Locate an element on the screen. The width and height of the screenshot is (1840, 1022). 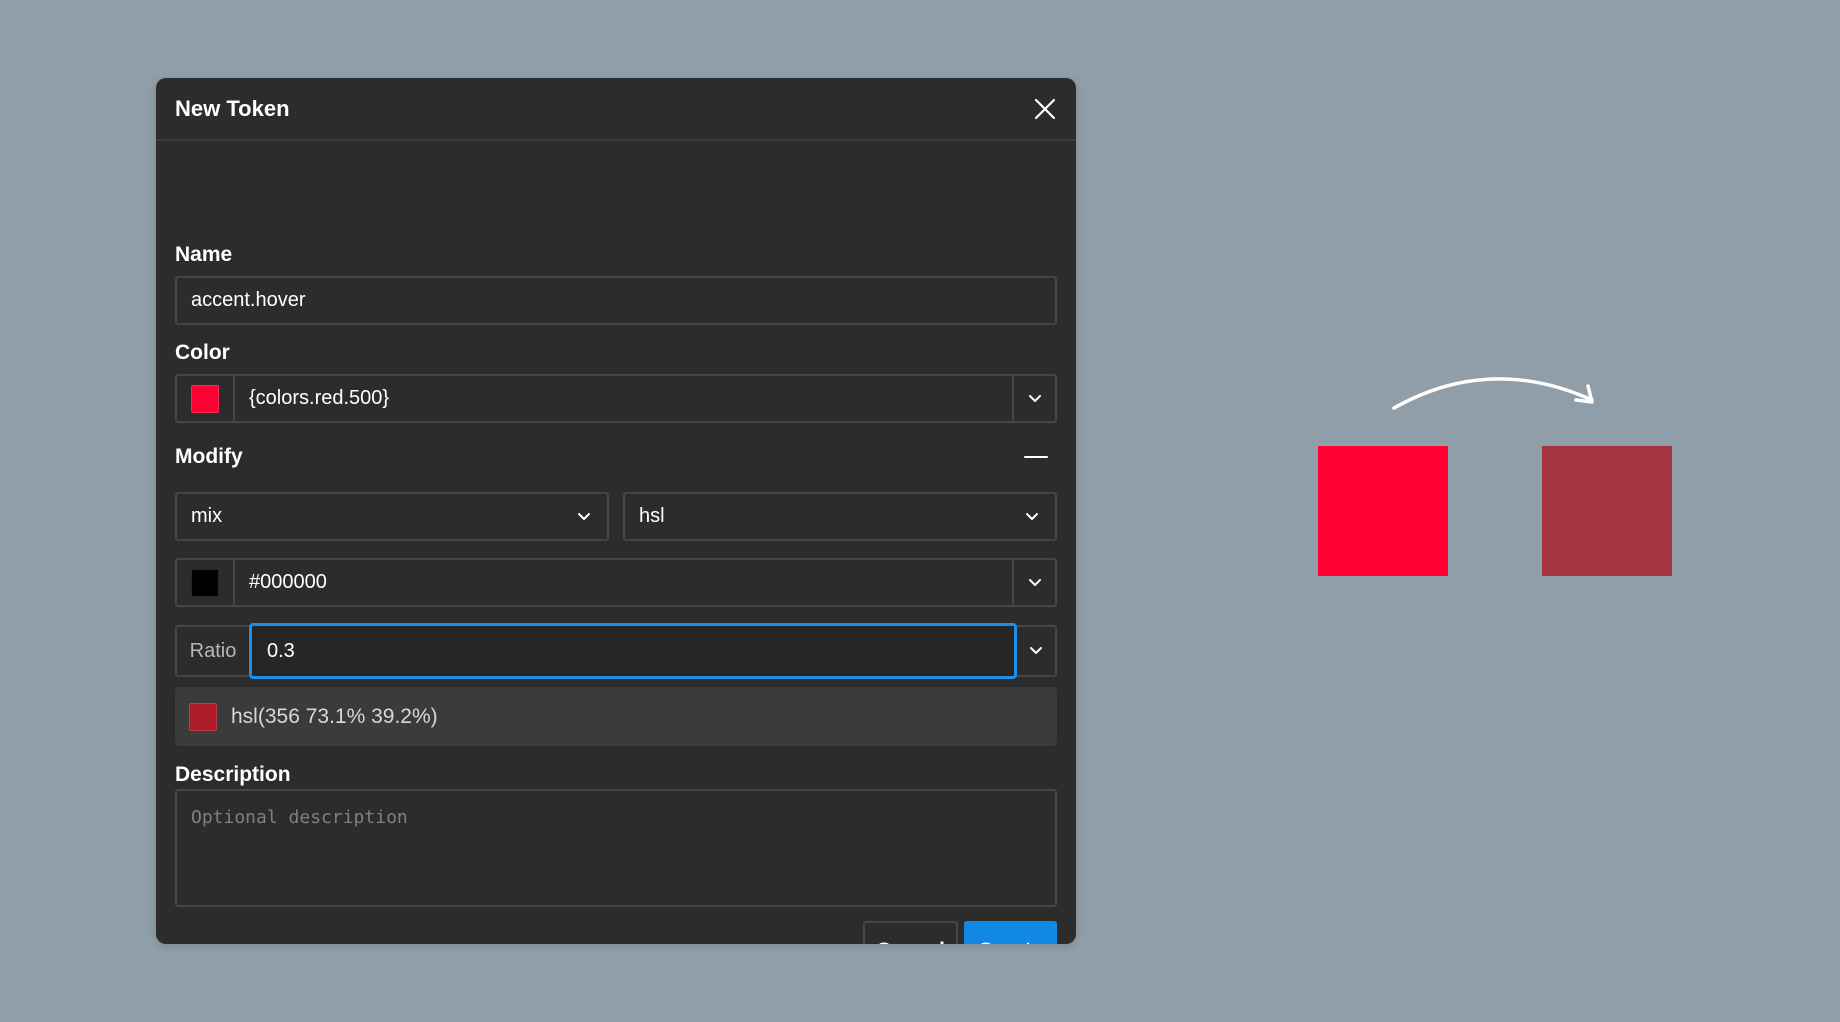
color-space-value: hsl is located at coordinates (652, 516).